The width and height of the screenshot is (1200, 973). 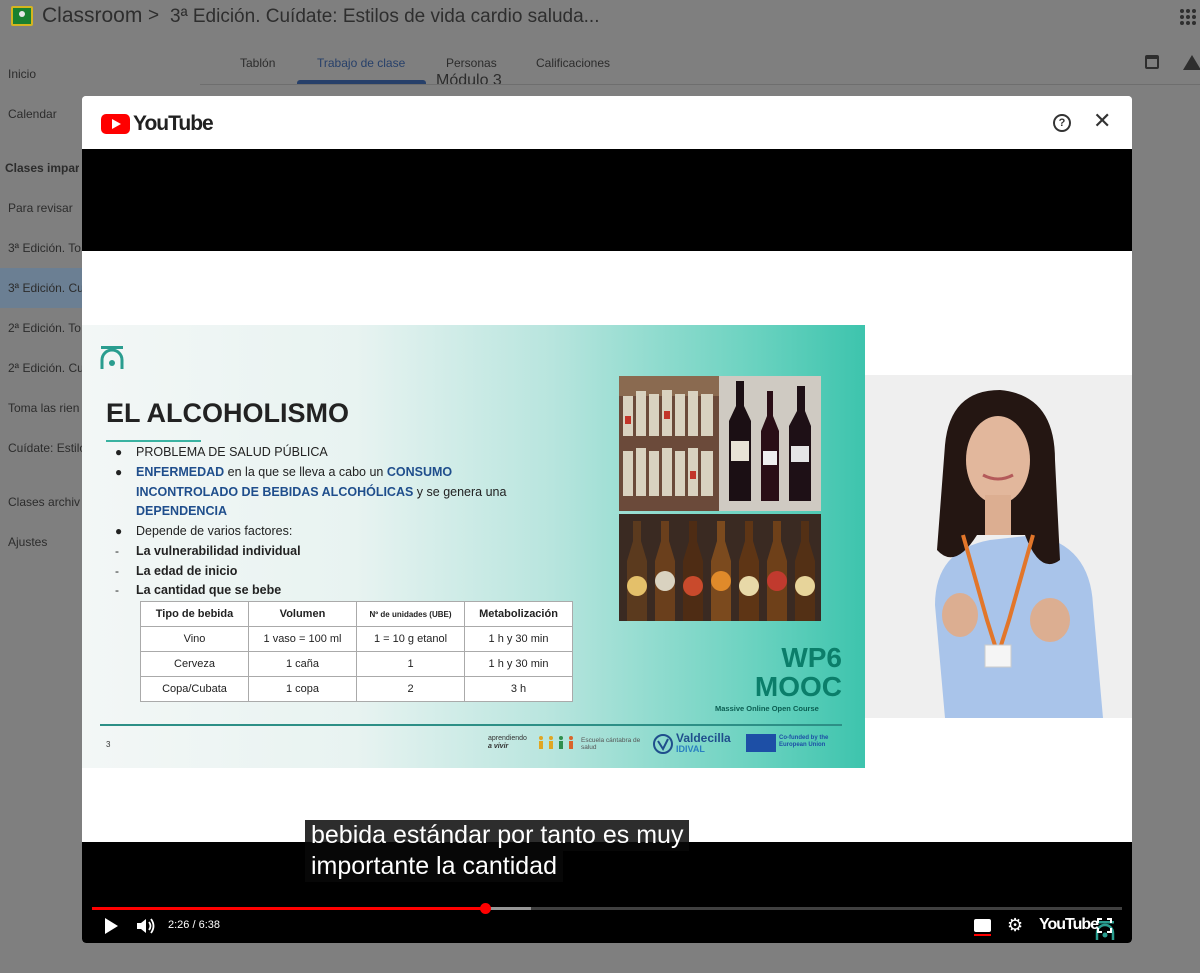 I want to click on sidebar-item-class: 2ª Edición. To, so click(x=45, y=328).